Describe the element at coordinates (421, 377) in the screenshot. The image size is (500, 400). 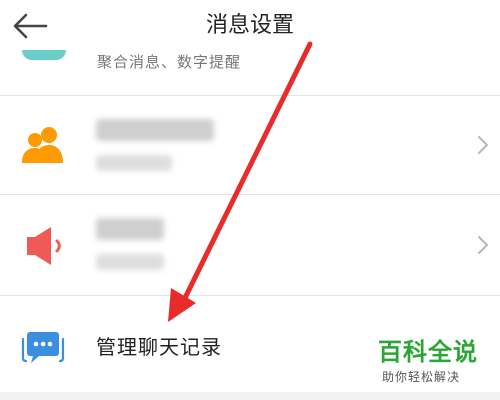
I see `watermark-subtitle: 助你轻松解决` at that location.